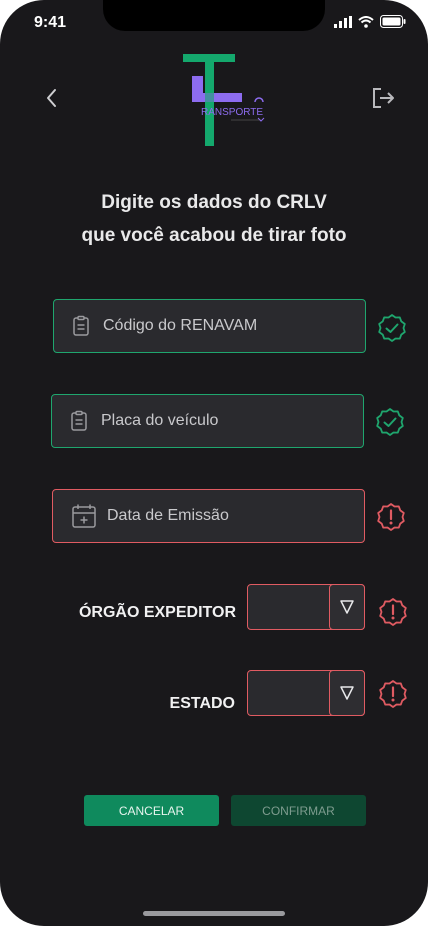 This screenshot has width=428, height=926. What do you see at coordinates (180, 325) in the screenshot?
I see `renavam-placeholder: Código do RENAVAM` at bounding box center [180, 325].